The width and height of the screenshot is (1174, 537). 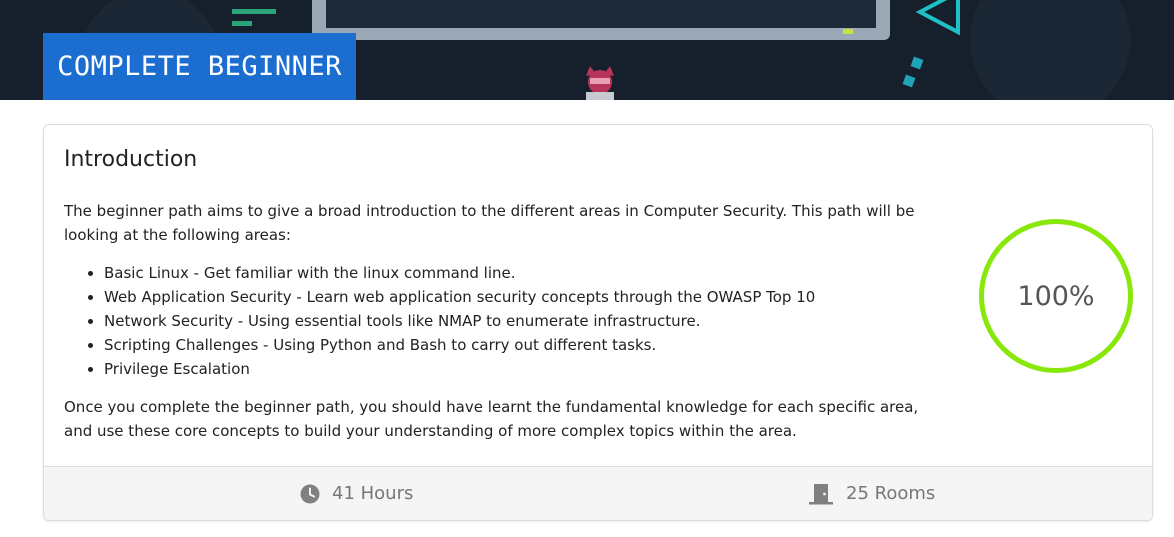 I want to click on progress-percentage: 100%, so click(x=1056, y=296).